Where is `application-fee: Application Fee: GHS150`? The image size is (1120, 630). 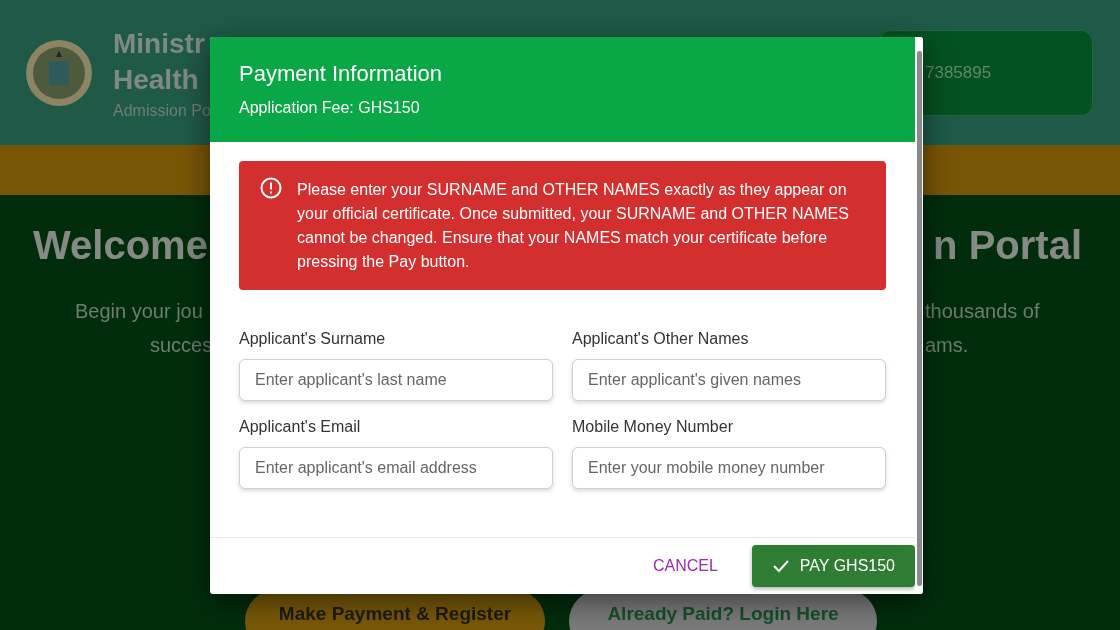 application-fee: Application Fee: GHS150 is located at coordinates (330, 108).